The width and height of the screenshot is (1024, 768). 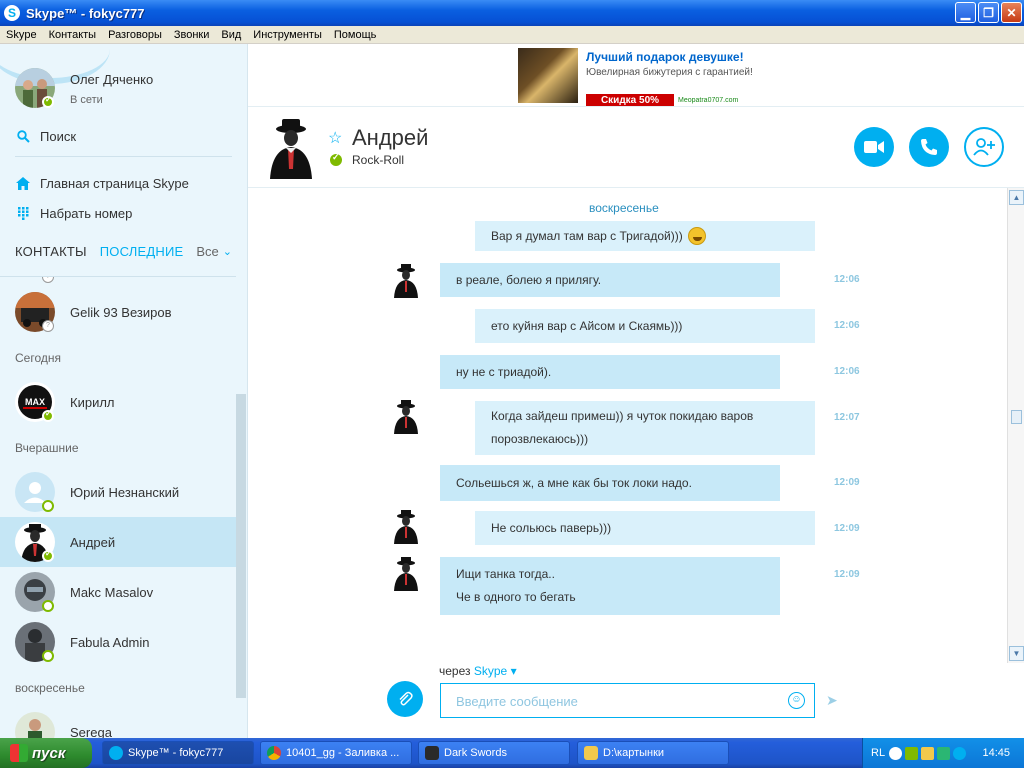 What do you see at coordinates (48, 555) in the screenshot?
I see `status-online-icon` at bounding box center [48, 555].